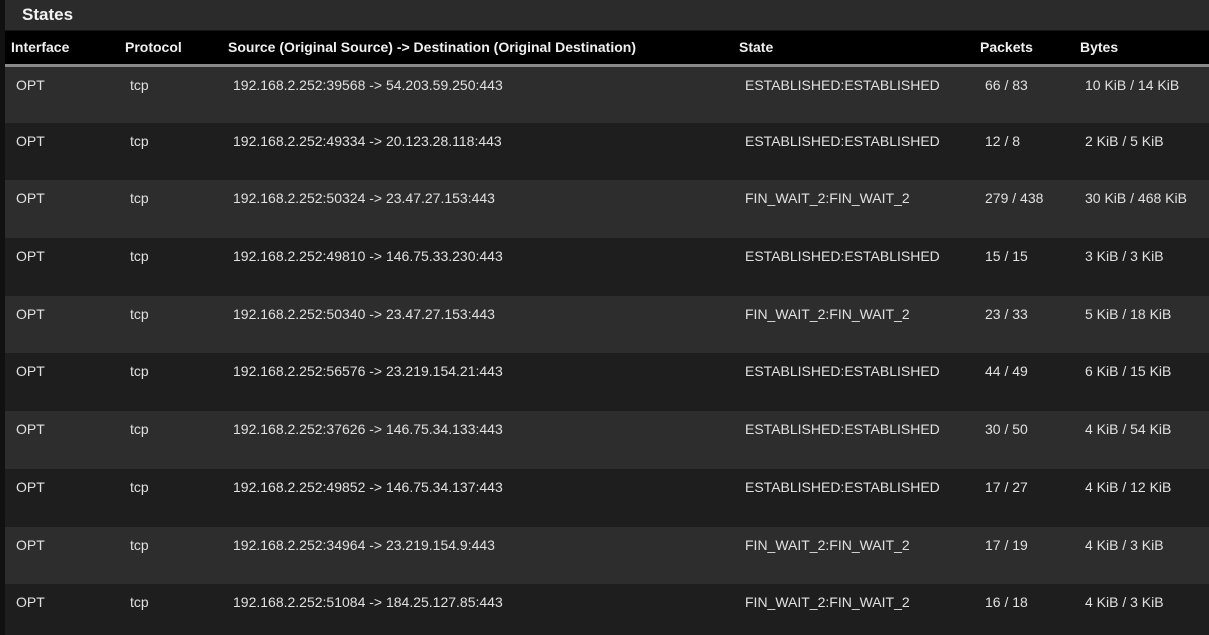  Describe the element at coordinates (1124, 256) in the screenshot. I see `cell-bytes: 3 KiB / 3 KiB` at that location.